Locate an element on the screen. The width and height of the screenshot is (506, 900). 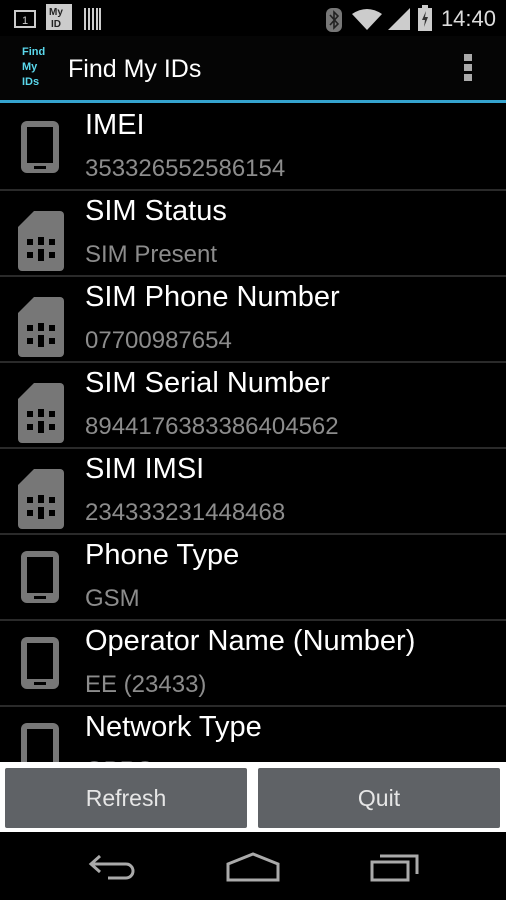
signal-icon is located at coordinates (399, 19).